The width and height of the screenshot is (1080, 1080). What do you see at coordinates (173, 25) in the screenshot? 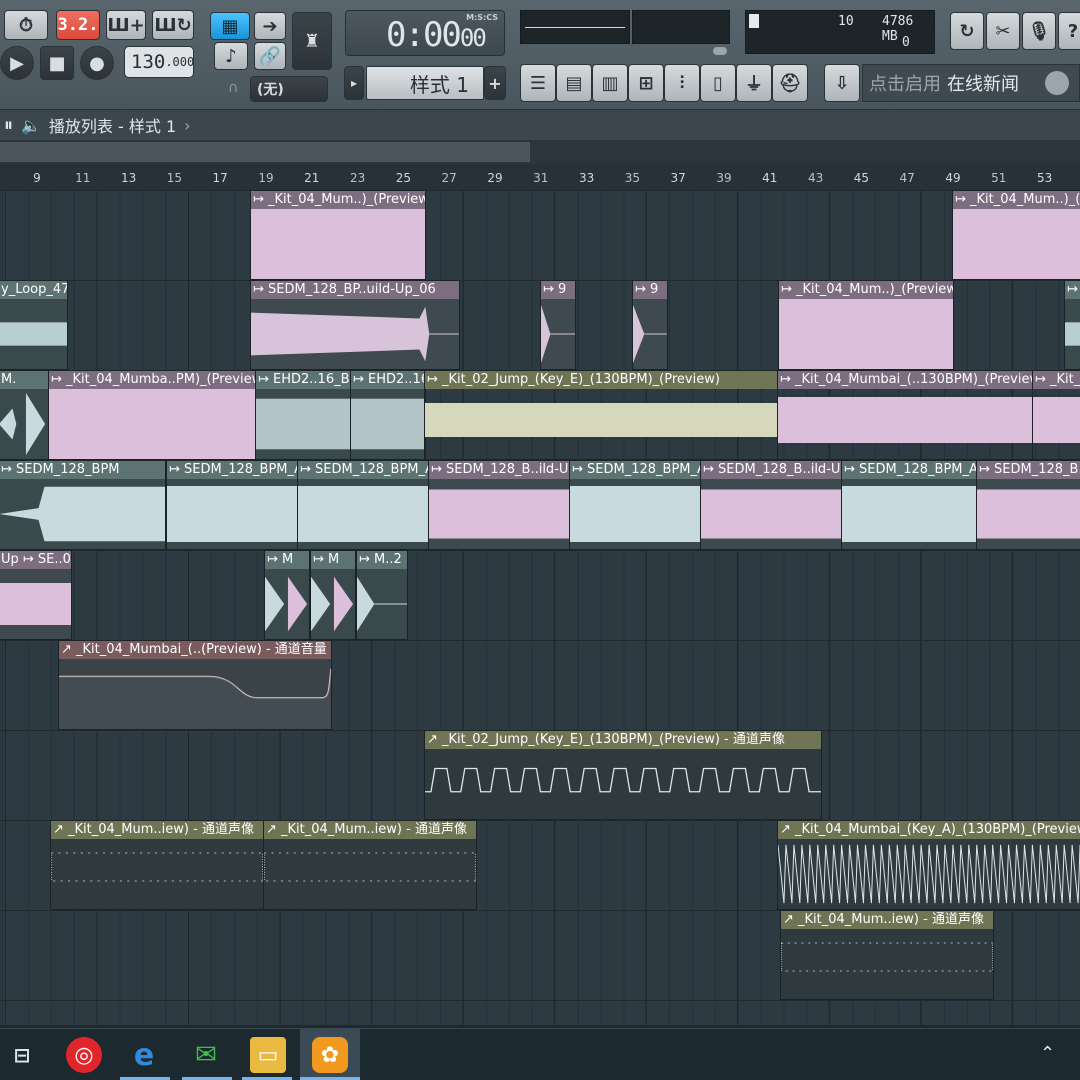
I see `loop-record-button: Ш↻` at bounding box center [173, 25].